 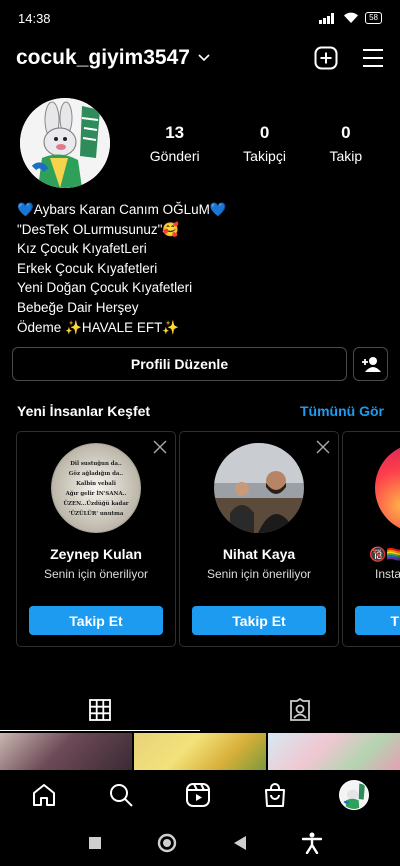 I want to click on username: cocuk_giyim3547, so click(x=103, y=57).